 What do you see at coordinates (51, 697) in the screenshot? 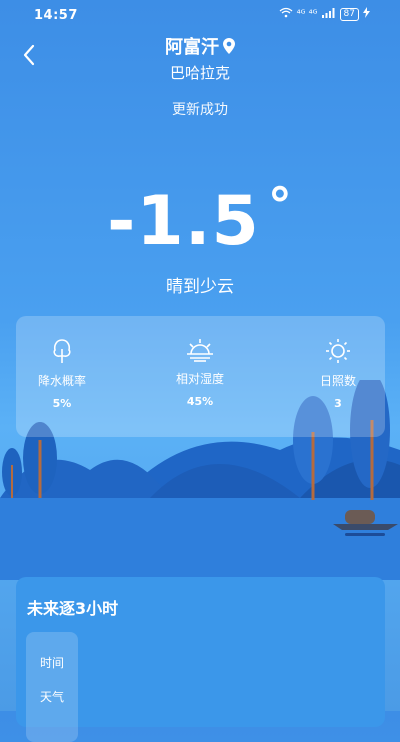
I see `row-label-weather: 天气` at bounding box center [51, 697].